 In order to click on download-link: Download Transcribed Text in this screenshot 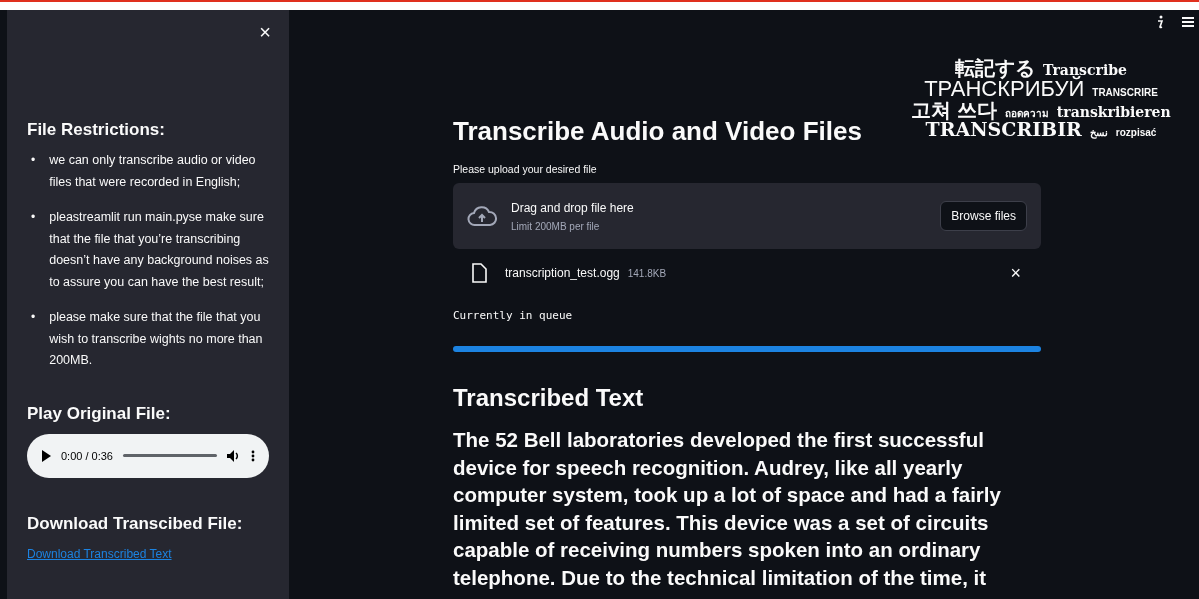, I will do `click(99, 553)`.